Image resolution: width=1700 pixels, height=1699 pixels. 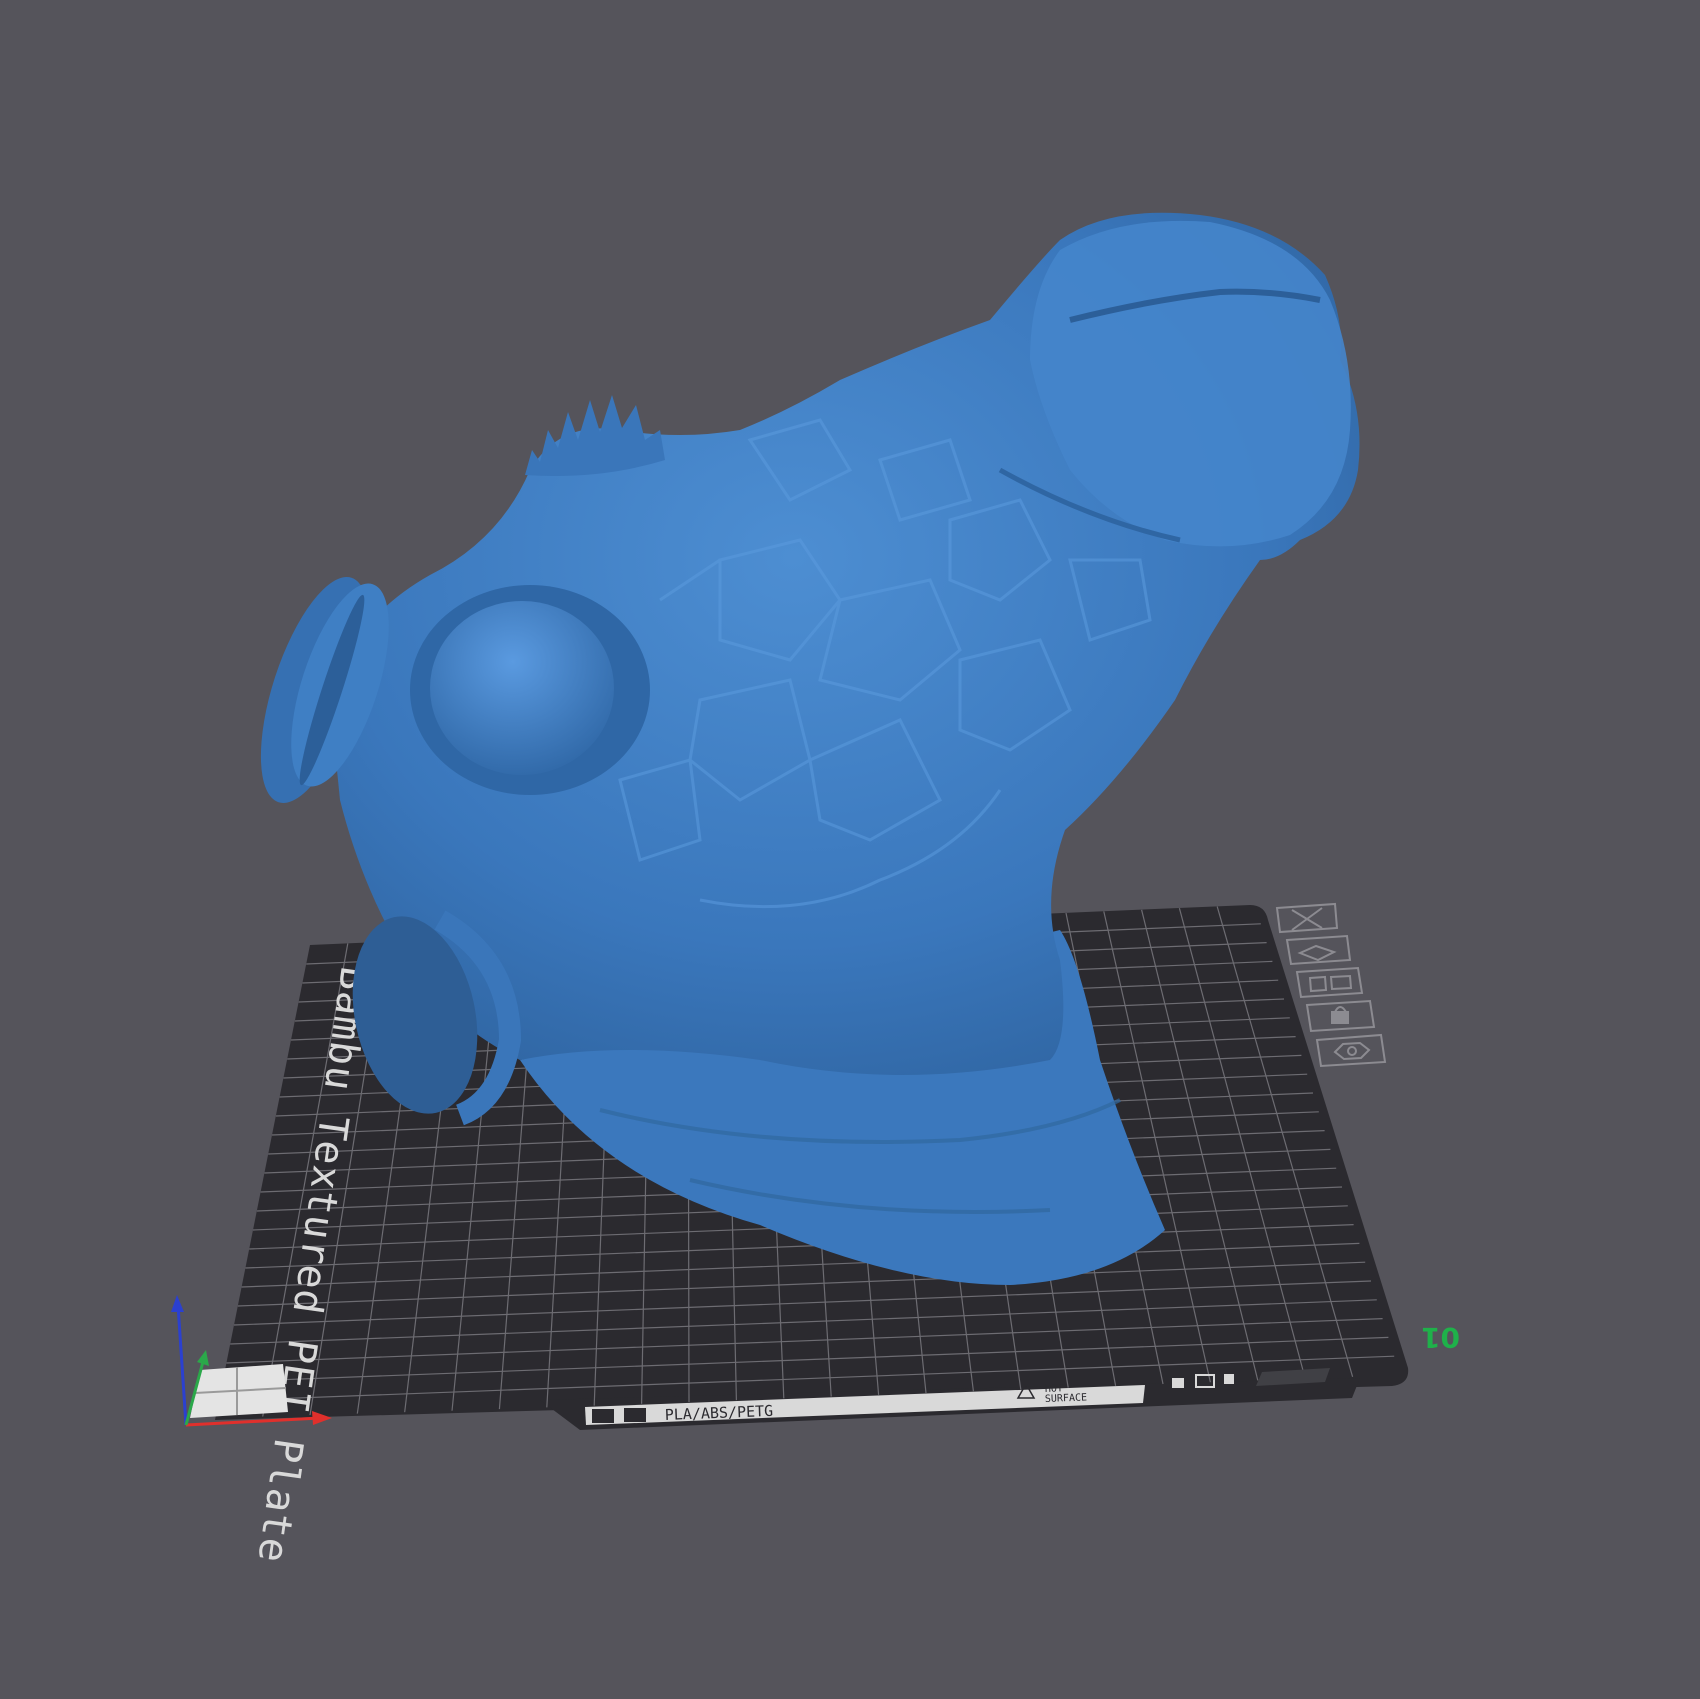 What do you see at coordinates (239, 1391) in the screenshot?
I see `origin-corner-marker` at bounding box center [239, 1391].